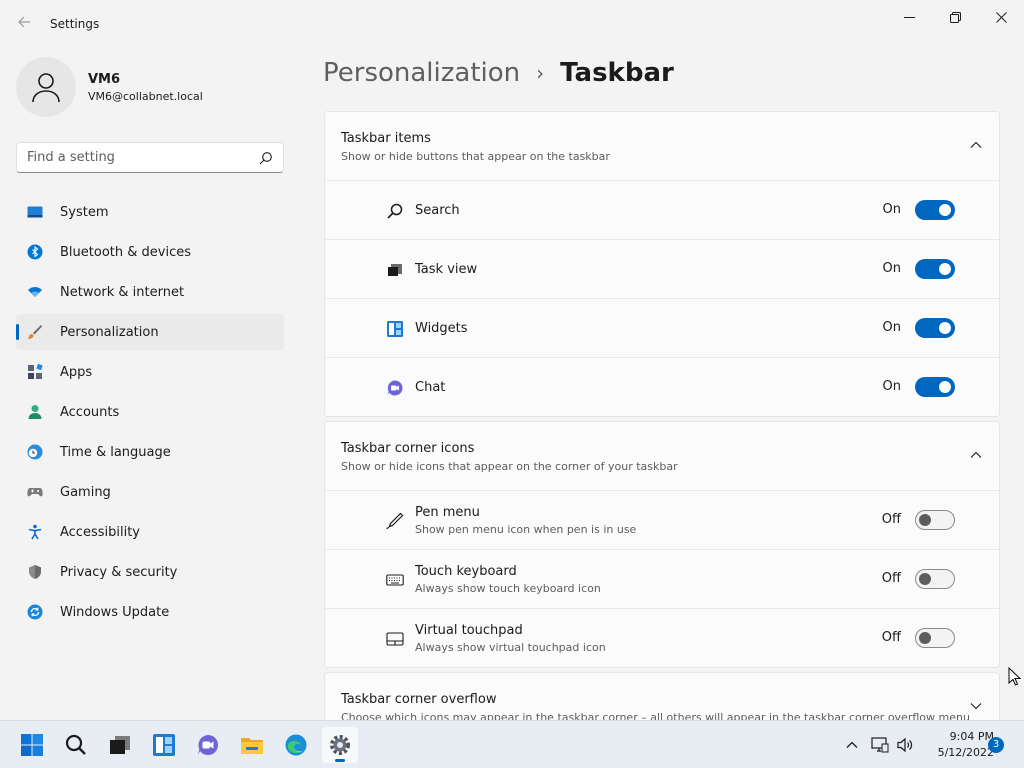 This screenshot has height=768, width=1024. Describe the element at coordinates (935, 579) in the screenshot. I see `touch-keyboard-toggle` at that location.